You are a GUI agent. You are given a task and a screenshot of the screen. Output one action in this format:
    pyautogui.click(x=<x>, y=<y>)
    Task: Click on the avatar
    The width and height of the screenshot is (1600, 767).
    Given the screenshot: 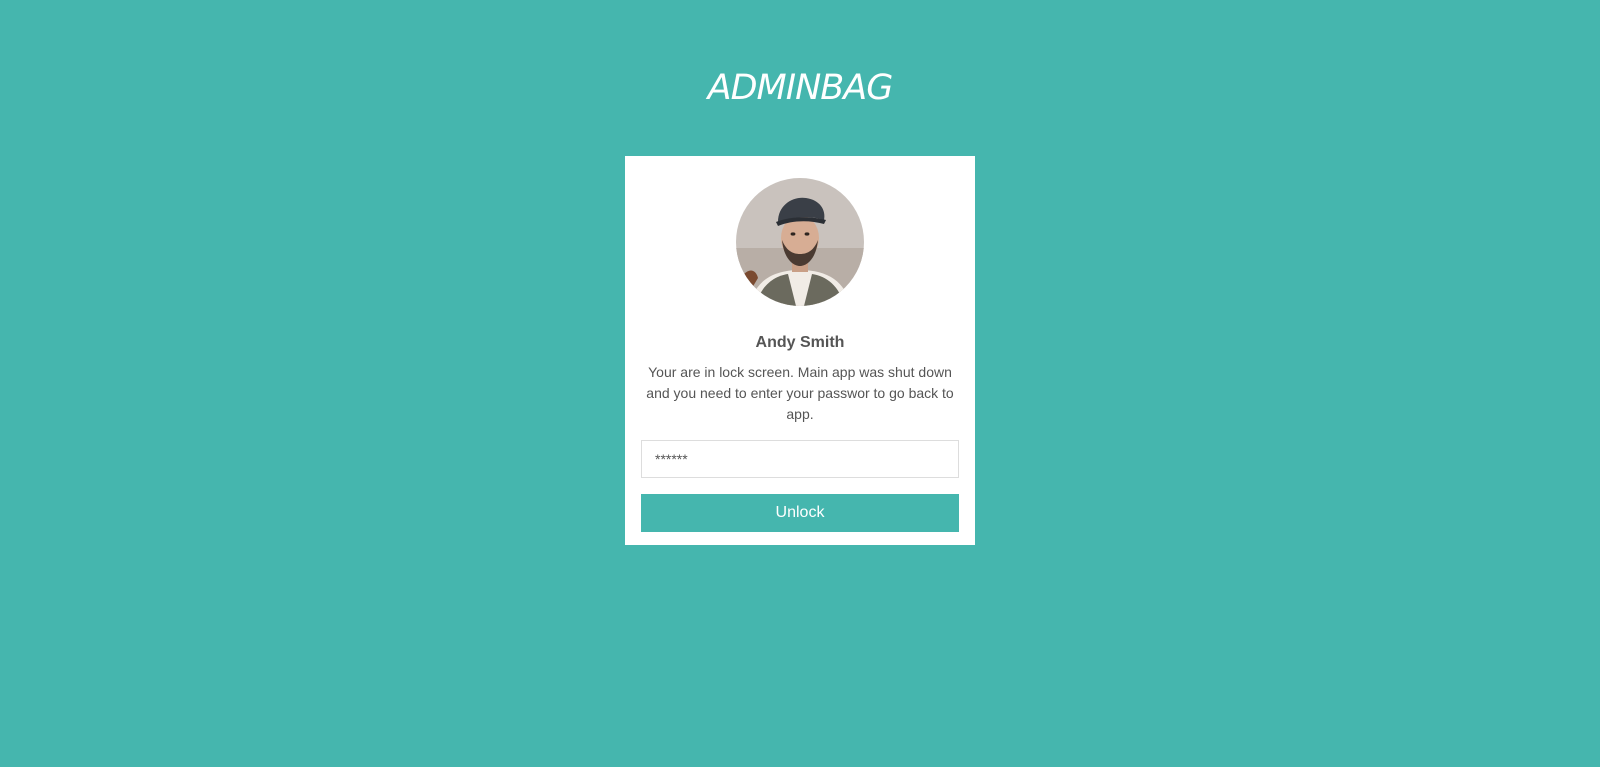 What is the action you would take?
    pyautogui.click(x=800, y=242)
    